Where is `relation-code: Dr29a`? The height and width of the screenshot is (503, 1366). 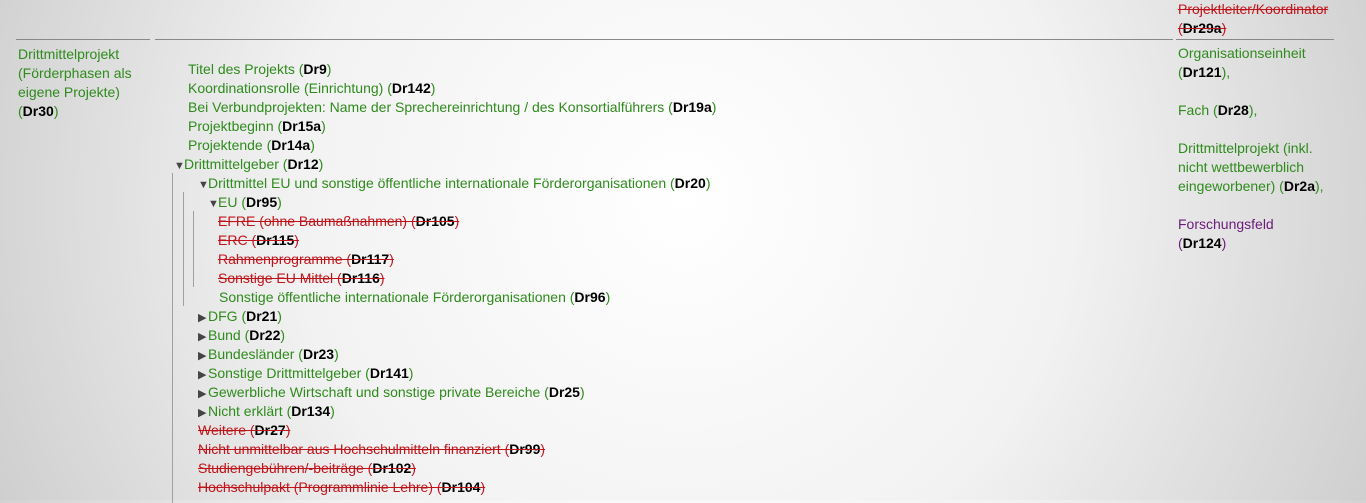 relation-code: Dr29a is located at coordinates (1202, 28).